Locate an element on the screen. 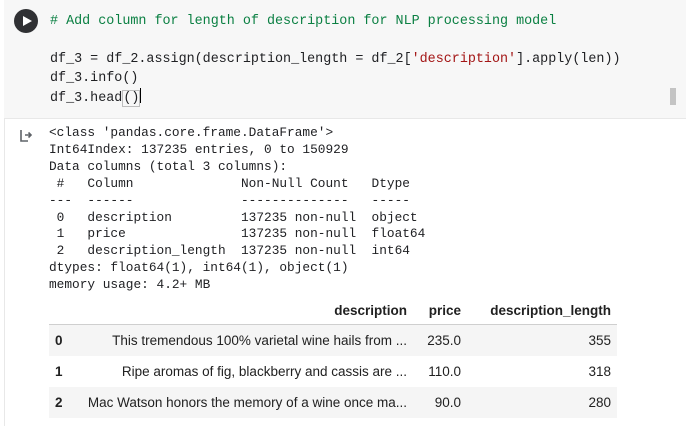 The image size is (690, 426). code-line-1-string: 'description' is located at coordinates (464, 59).